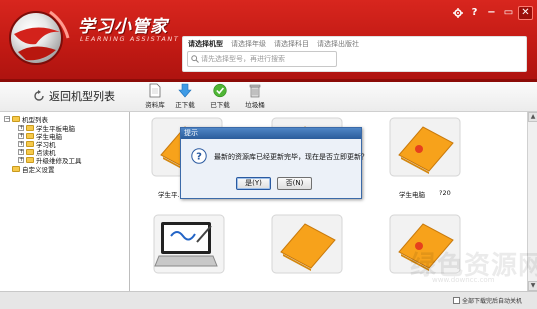 This screenshot has width=537, height=309. What do you see at coordinates (532, 117) in the screenshot?
I see `scroll-up-arrow-icon: ▲` at bounding box center [532, 117].